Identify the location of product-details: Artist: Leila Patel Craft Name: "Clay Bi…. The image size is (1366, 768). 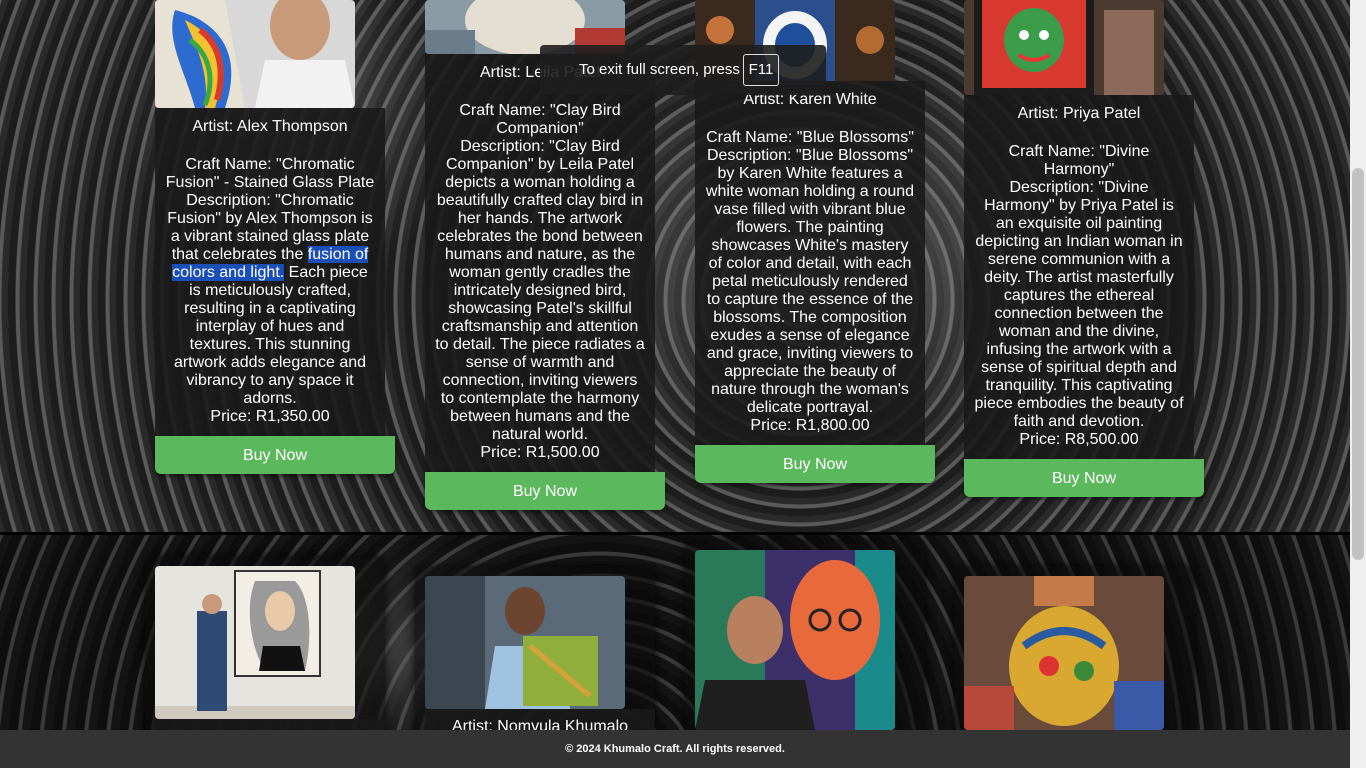
(540, 263).